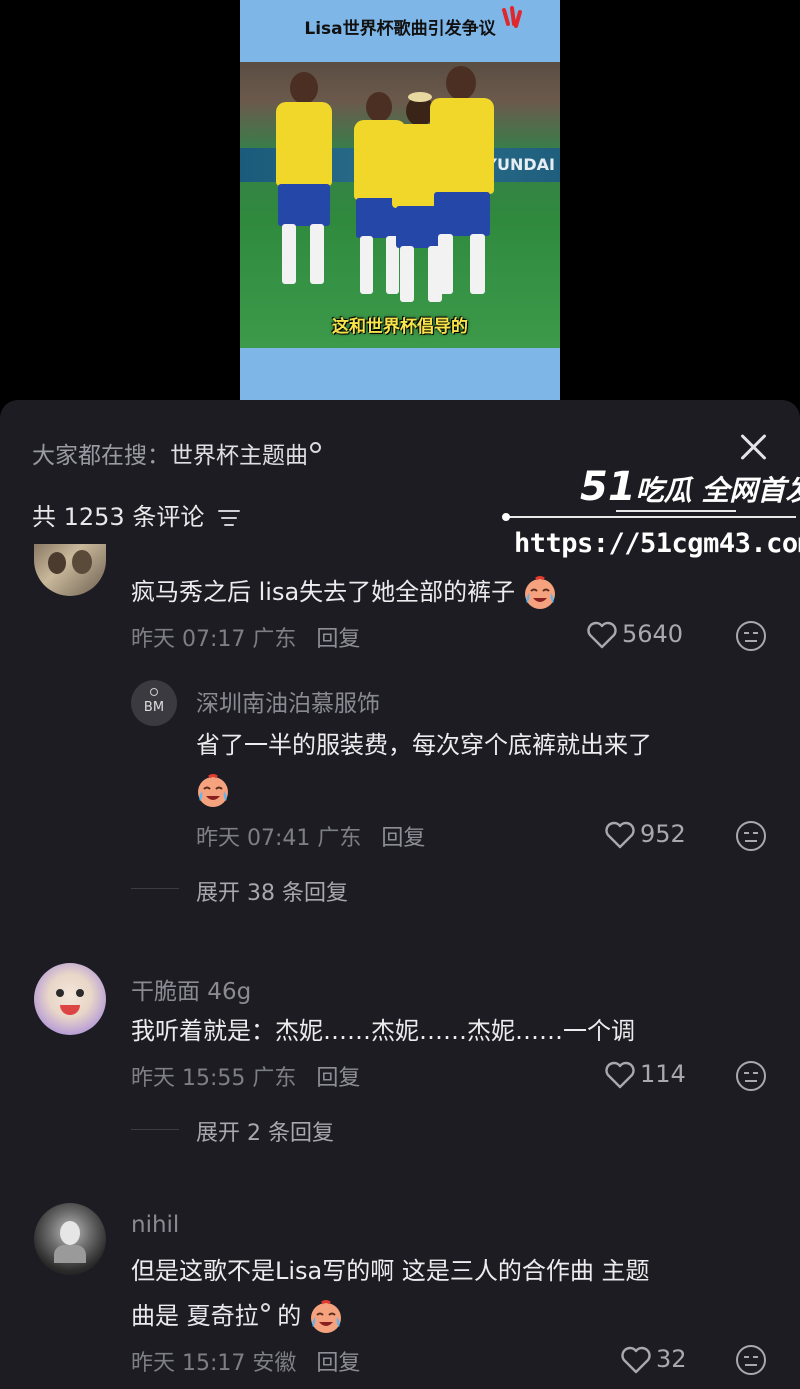 The width and height of the screenshot is (800, 1389). I want to click on watermark-url: https://51cgm43.com, so click(657, 543).